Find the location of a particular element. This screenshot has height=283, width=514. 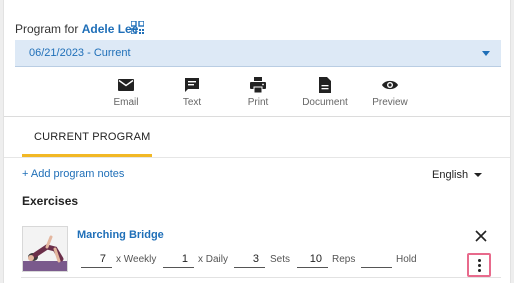

print-label: Print is located at coordinates (258, 102).